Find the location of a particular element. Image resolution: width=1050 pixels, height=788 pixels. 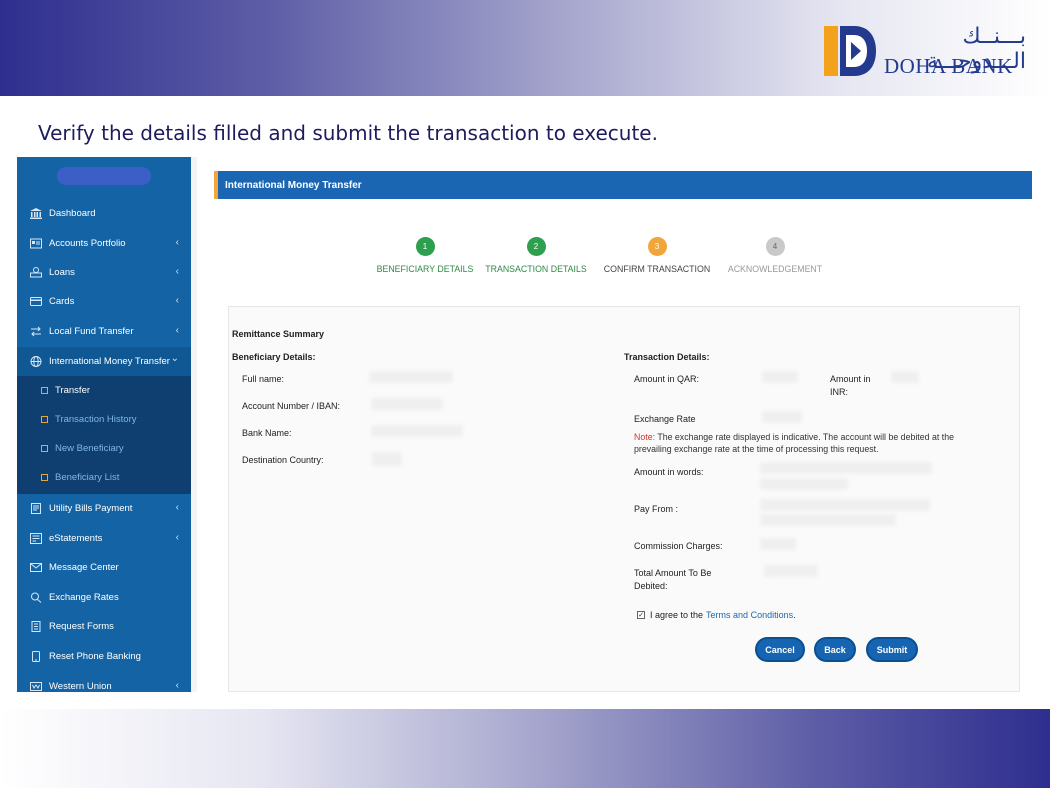

form-icon is located at coordinates (35, 626).